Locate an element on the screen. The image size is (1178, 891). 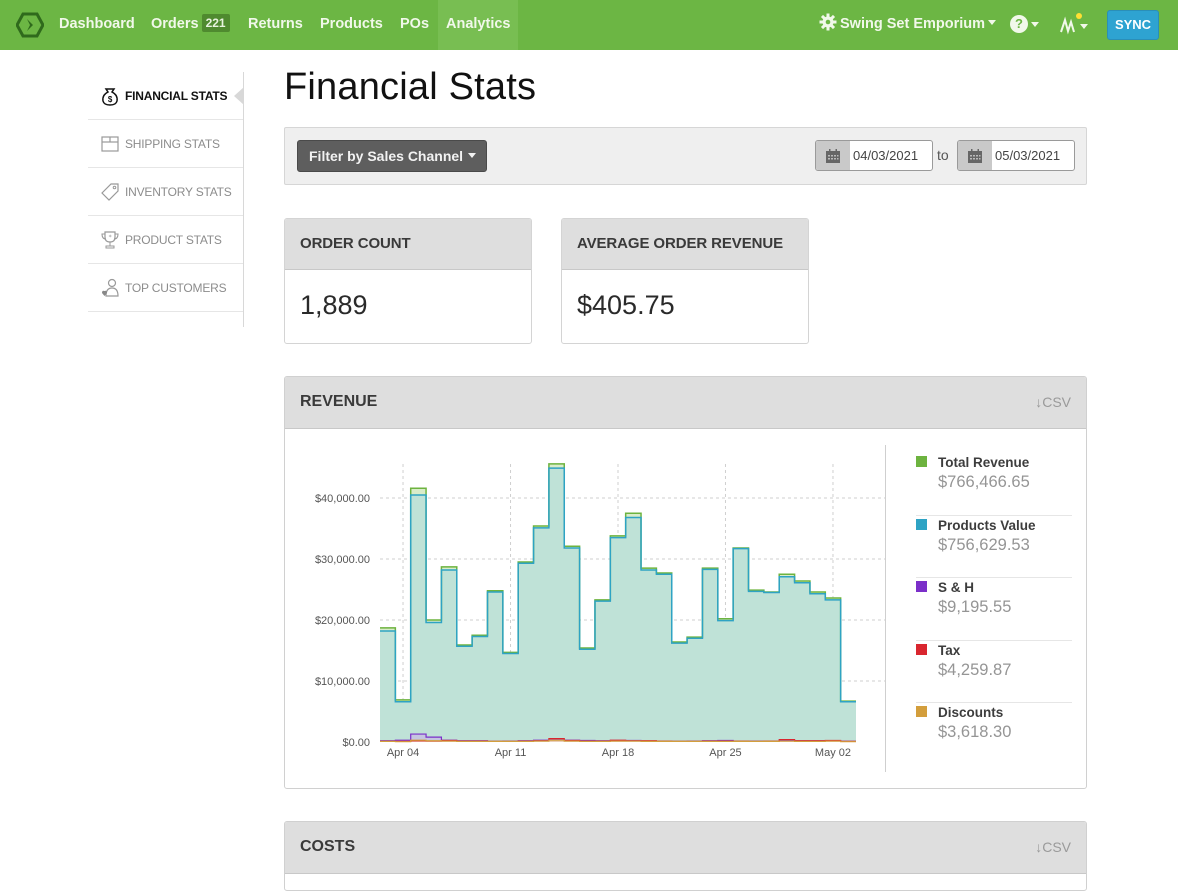
legend-item-s-and-h: S & H $9,195.55 is located at coordinates (994, 609).